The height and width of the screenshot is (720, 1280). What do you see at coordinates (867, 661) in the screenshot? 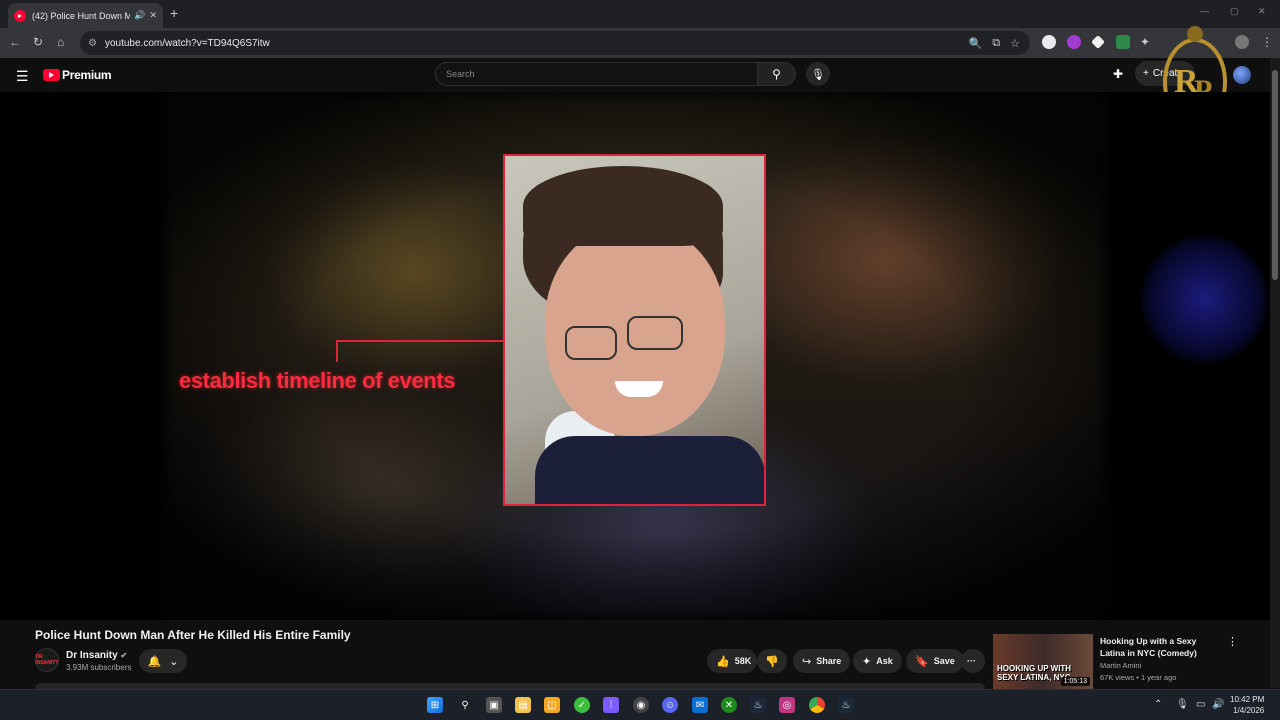
I see `sparkle-icon: ✦` at bounding box center [867, 661].